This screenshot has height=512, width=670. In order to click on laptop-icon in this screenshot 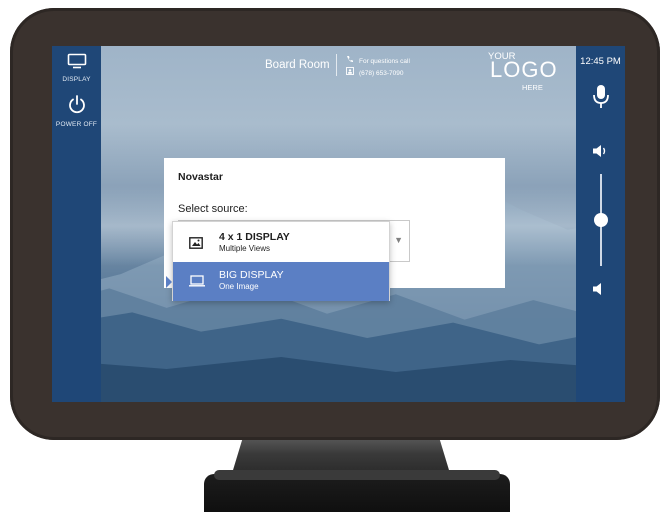, I will do `click(197, 283)`.